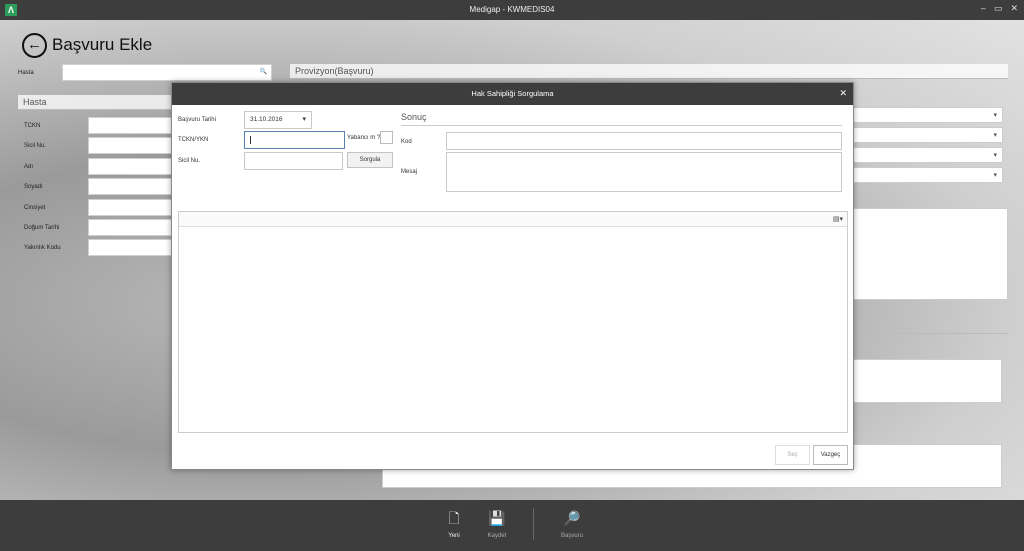 This screenshot has height=551, width=1024. I want to click on sec-button: Seç, so click(792, 455).